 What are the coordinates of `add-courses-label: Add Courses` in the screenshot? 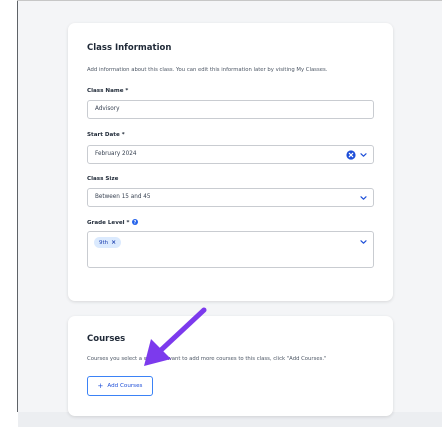 It's located at (125, 386).